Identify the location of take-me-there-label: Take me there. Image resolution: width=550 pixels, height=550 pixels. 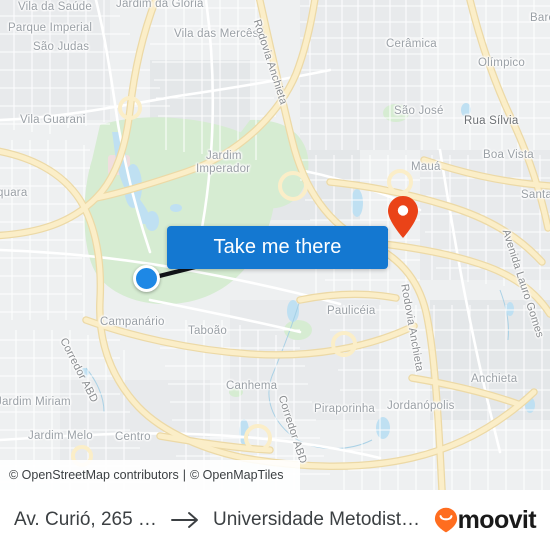
(277, 247).